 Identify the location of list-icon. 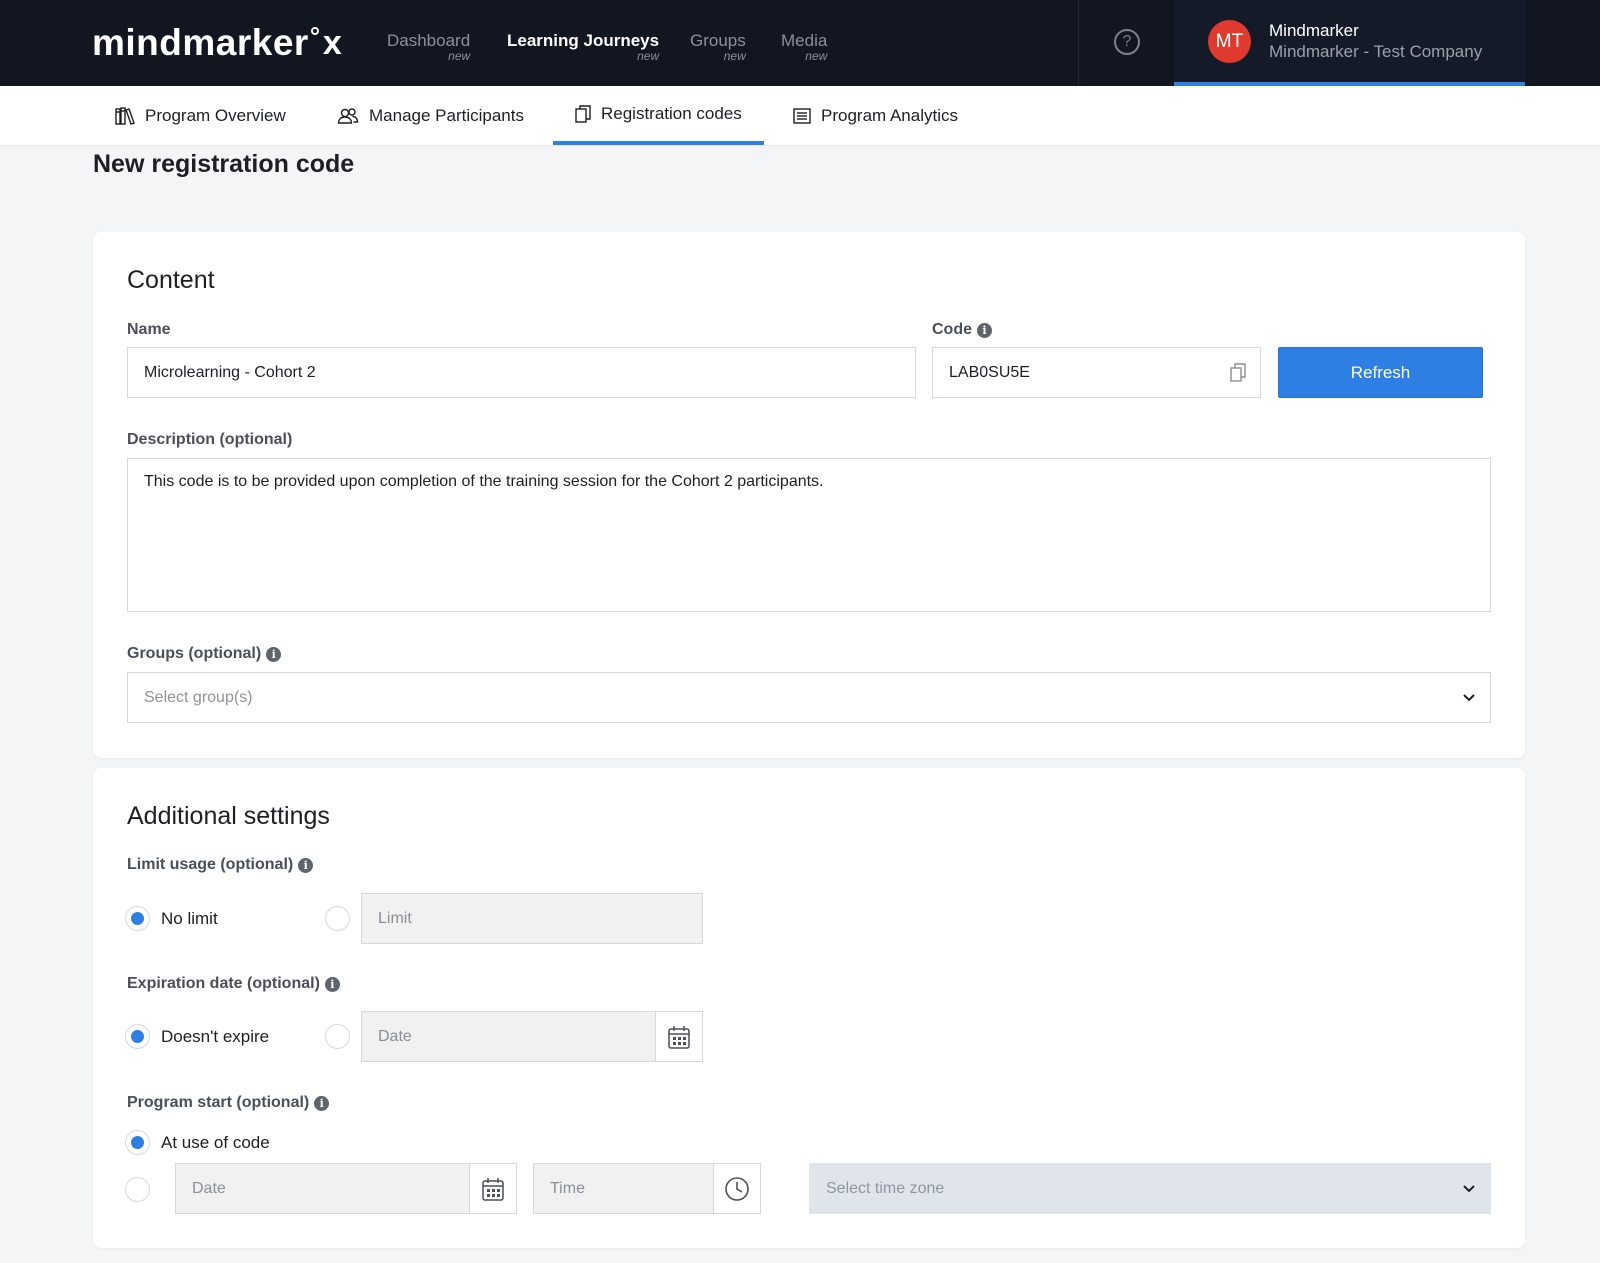
(802, 115).